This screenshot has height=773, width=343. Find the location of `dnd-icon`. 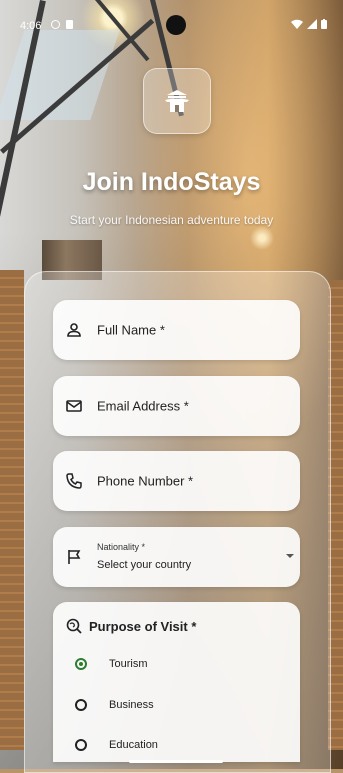

dnd-icon is located at coordinates (55, 24).